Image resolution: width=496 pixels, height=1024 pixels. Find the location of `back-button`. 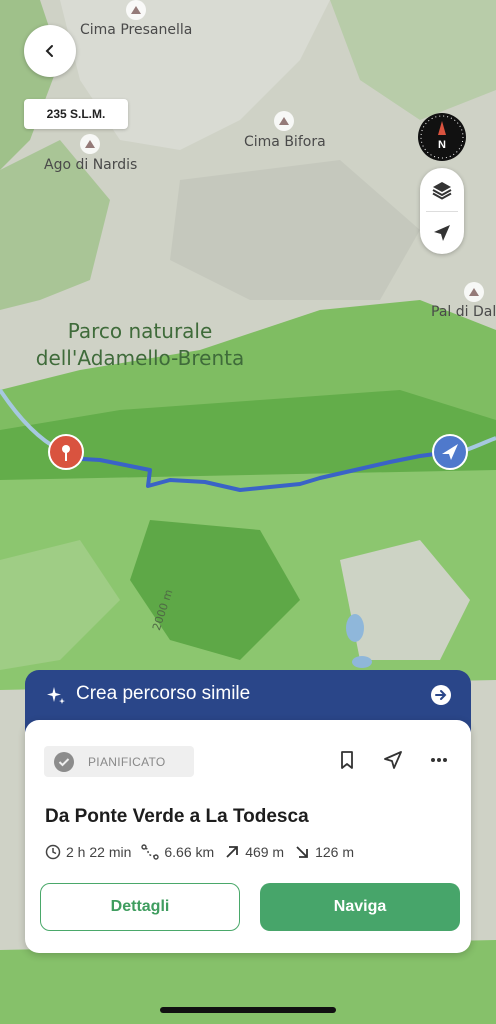

back-button is located at coordinates (50, 51).